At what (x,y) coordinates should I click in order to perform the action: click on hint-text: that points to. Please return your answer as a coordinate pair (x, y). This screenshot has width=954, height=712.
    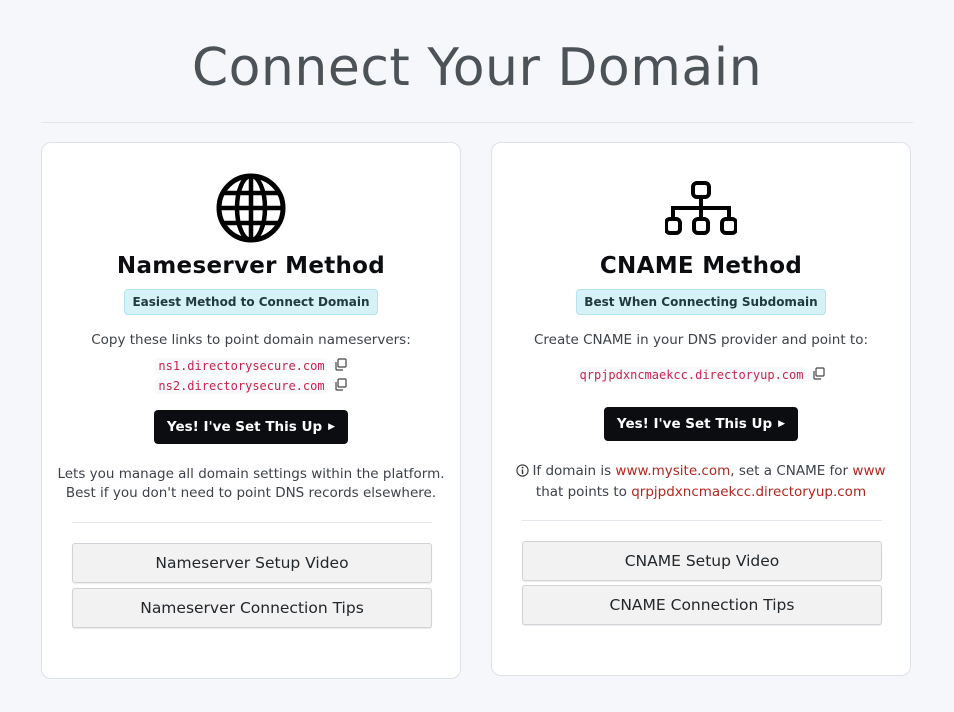
    Looking at the image, I should click on (581, 492).